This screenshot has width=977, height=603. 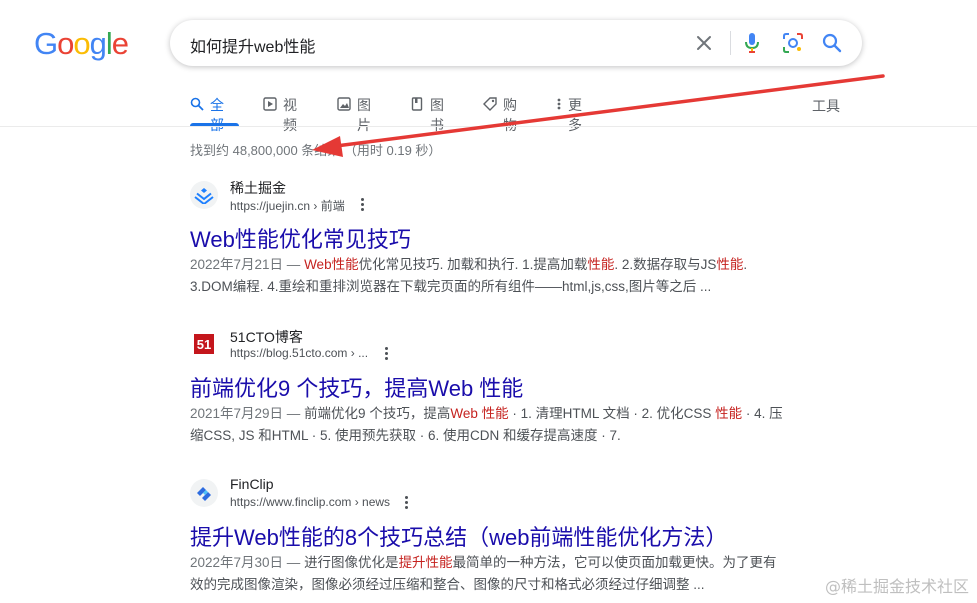 I want to click on 51cto-favicon: 51, so click(x=204, y=344).